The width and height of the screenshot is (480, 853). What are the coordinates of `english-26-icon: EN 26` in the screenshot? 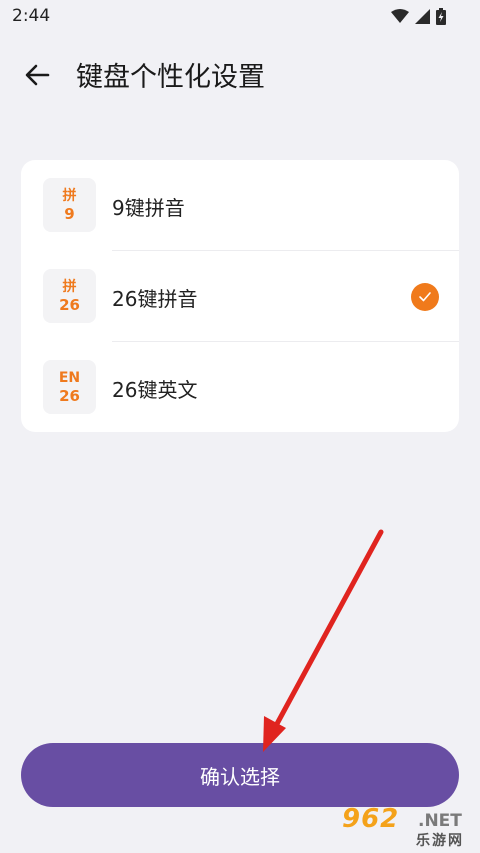 It's located at (69, 387).